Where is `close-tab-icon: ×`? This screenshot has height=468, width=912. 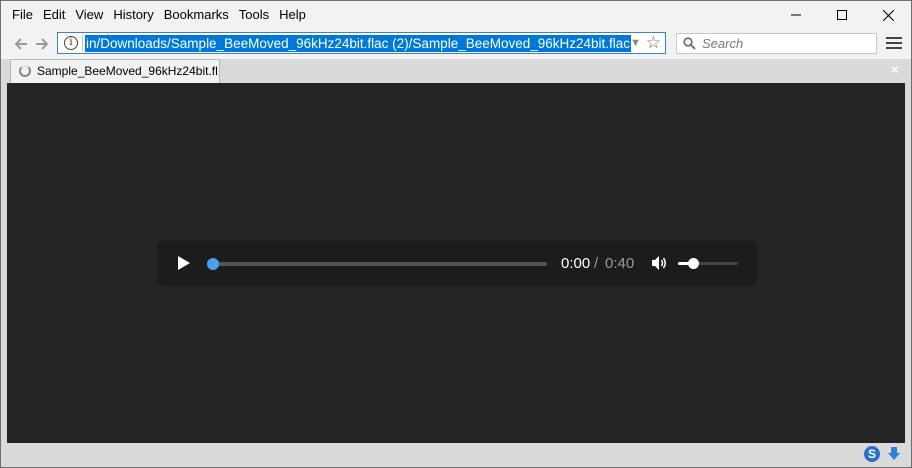 close-tab-icon: × is located at coordinates (896, 69).